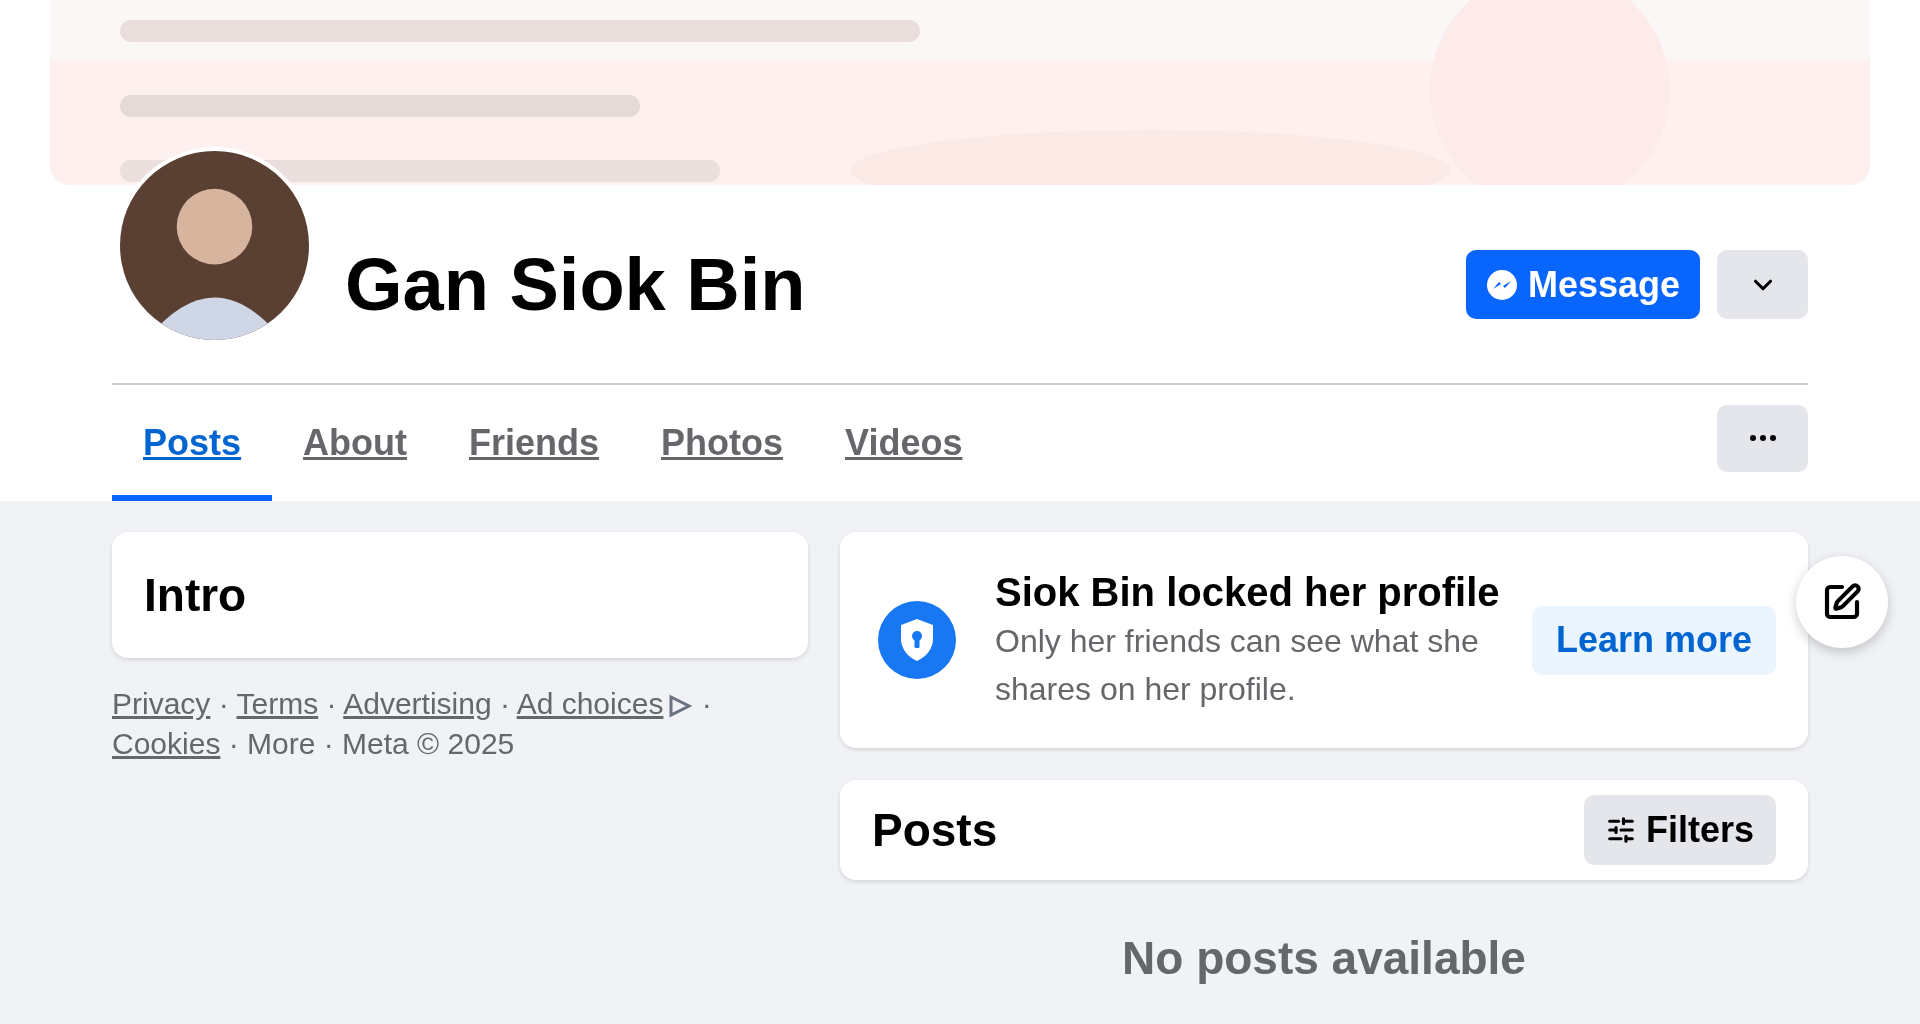 This screenshot has width=1920, height=1024. What do you see at coordinates (1582, 284) in the screenshot?
I see `message-button: Message` at bounding box center [1582, 284].